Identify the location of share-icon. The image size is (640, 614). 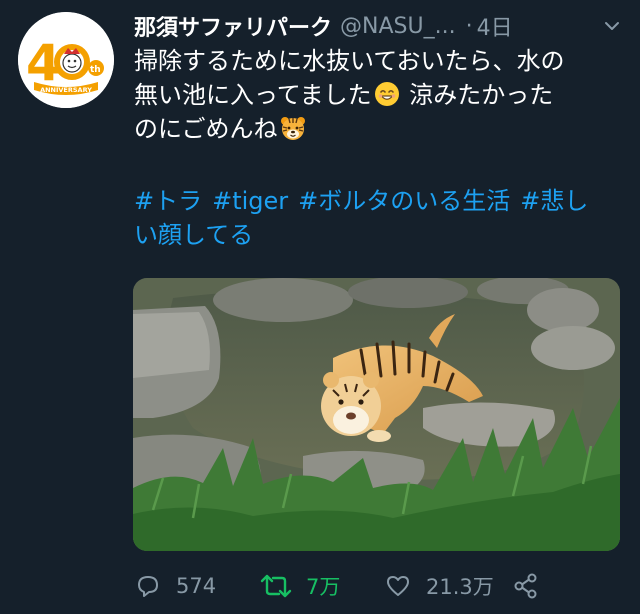
(525, 586).